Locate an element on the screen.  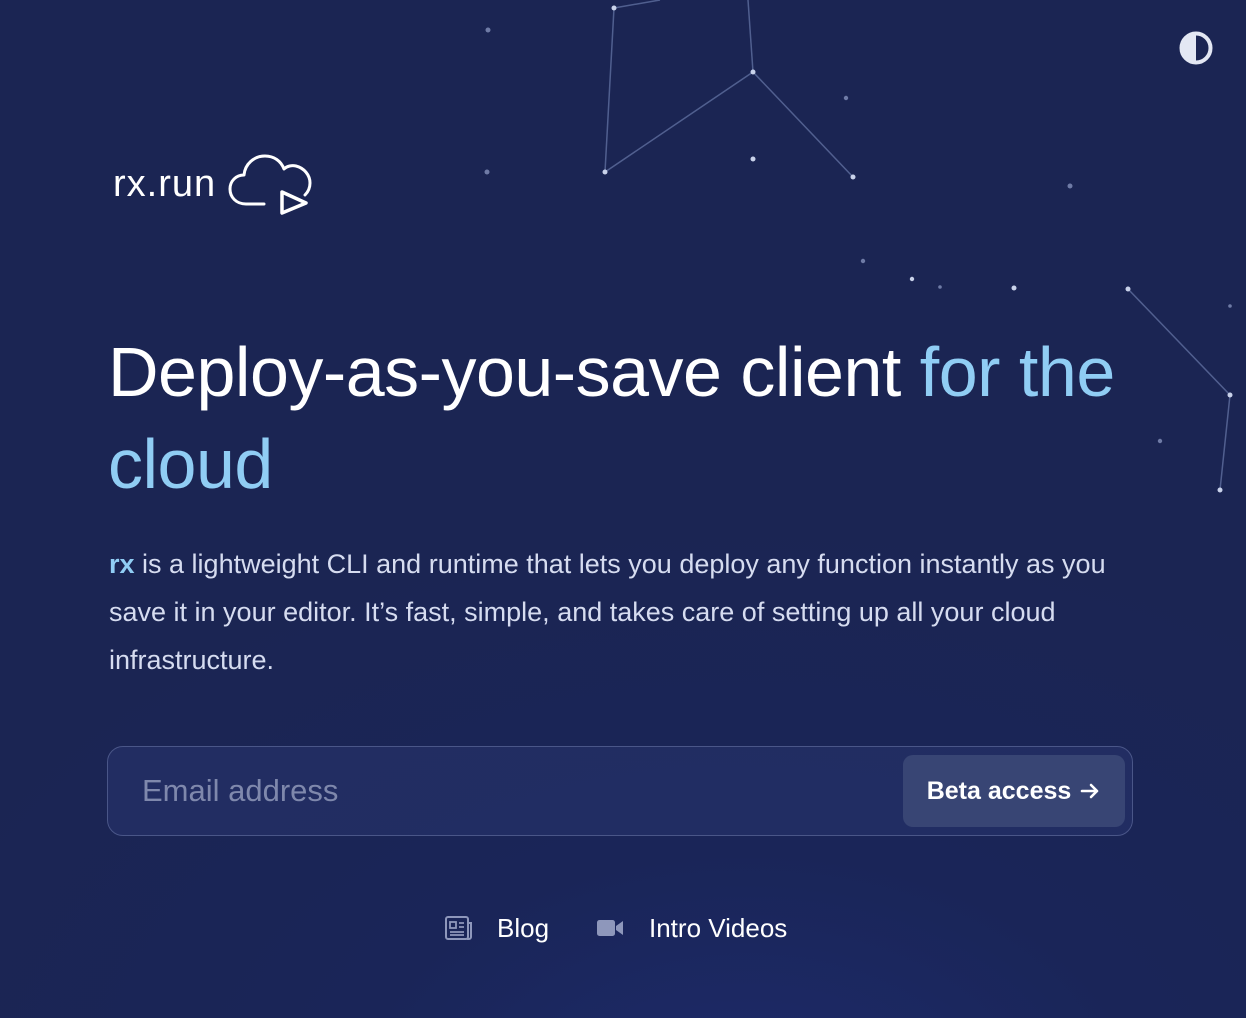
site-logo: rx.run is located at coordinates (215, 184).